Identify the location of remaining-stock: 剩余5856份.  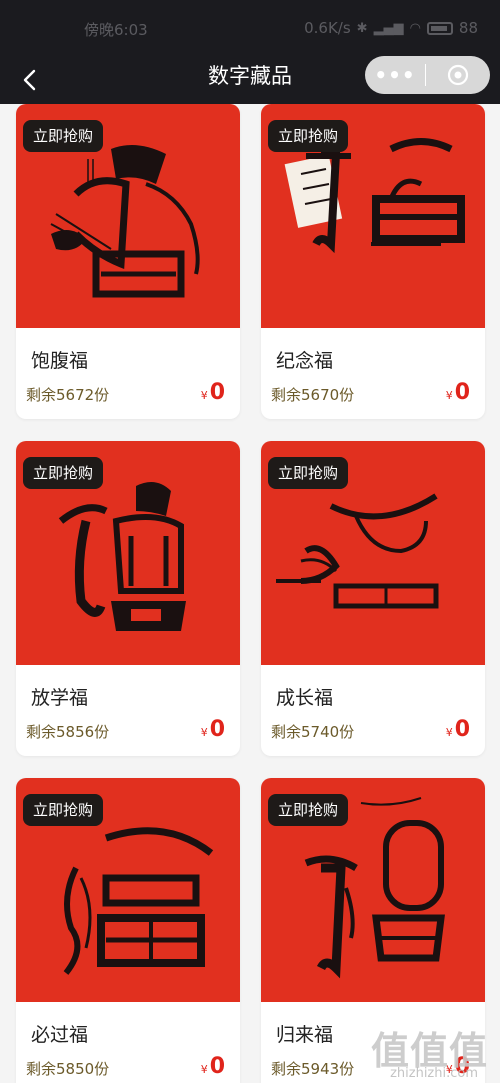
(68, 732).